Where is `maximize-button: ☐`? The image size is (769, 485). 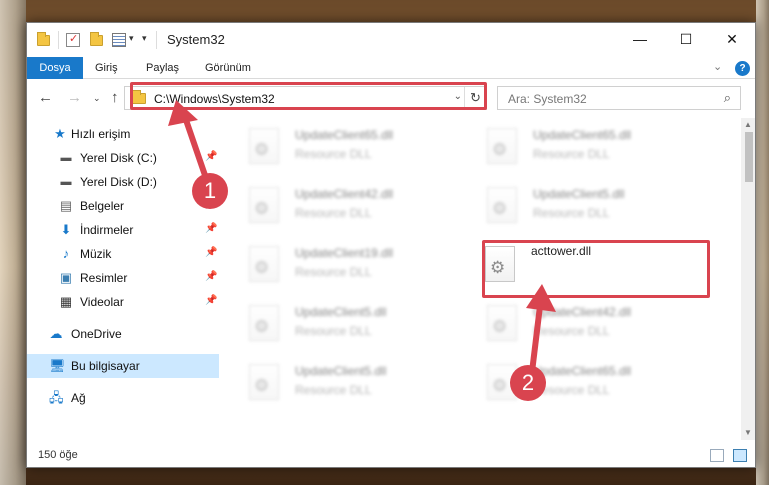 maximize-button: ☐ is located at coordinates (686, 39).